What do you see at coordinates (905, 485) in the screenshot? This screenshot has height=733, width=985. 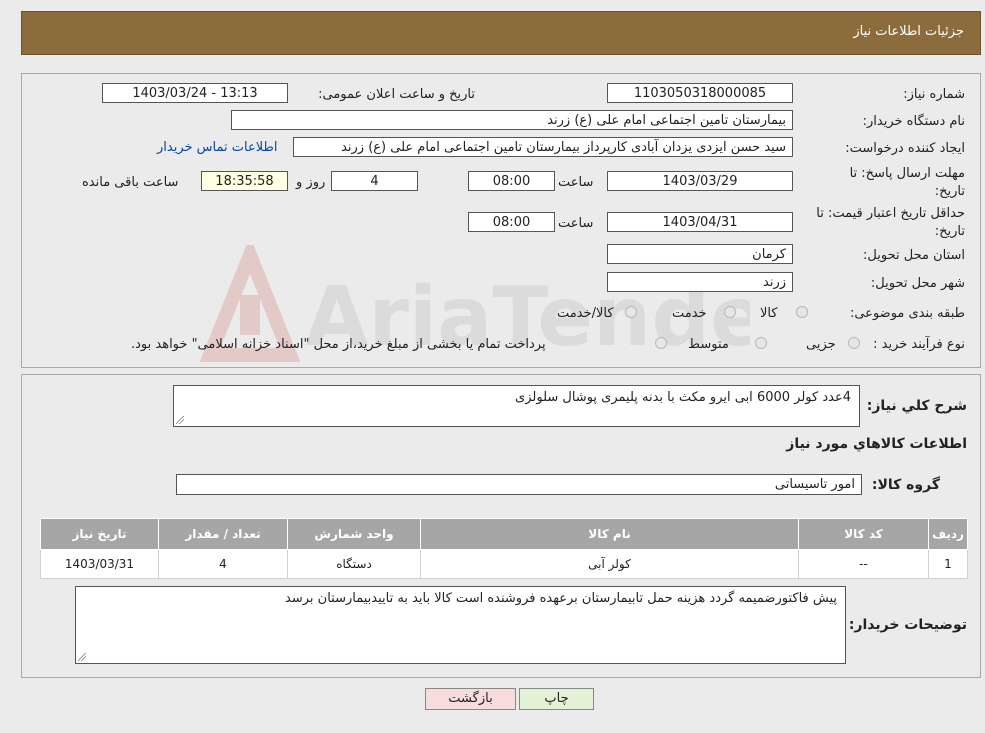 I see `goods-group-label: گروه کالا:` at bounding box center [905, 485].